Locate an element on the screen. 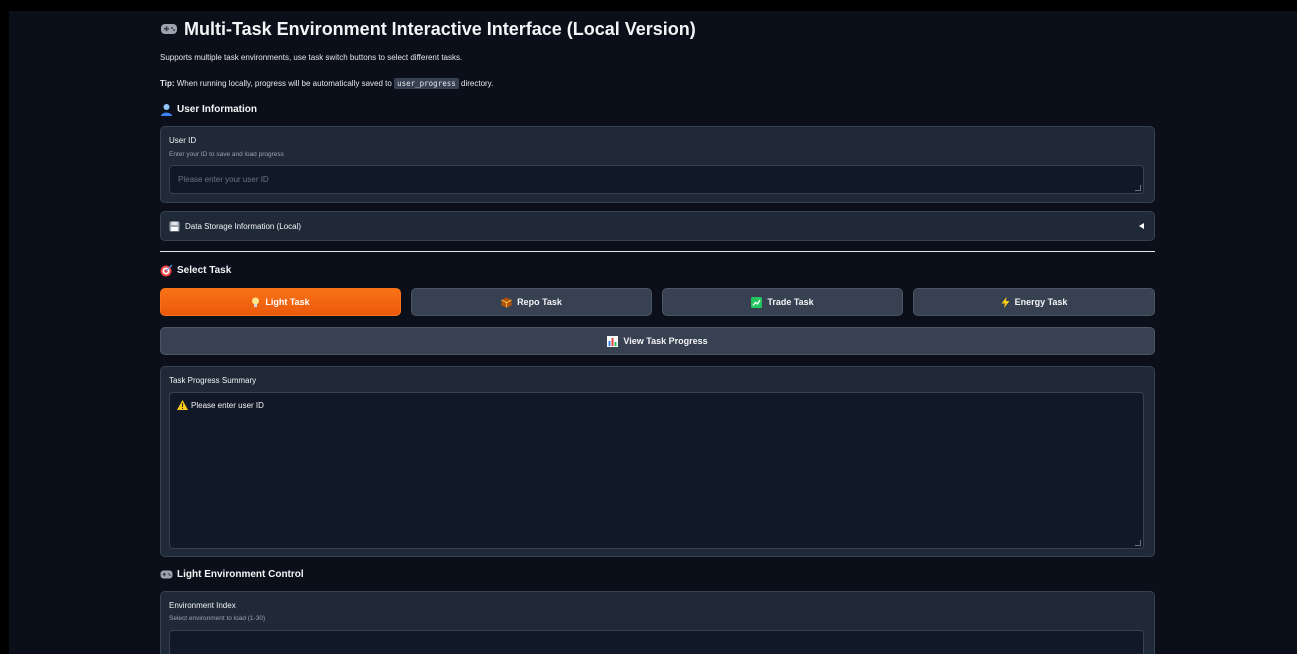  environment-index-input is located at coordinates (656, 642).